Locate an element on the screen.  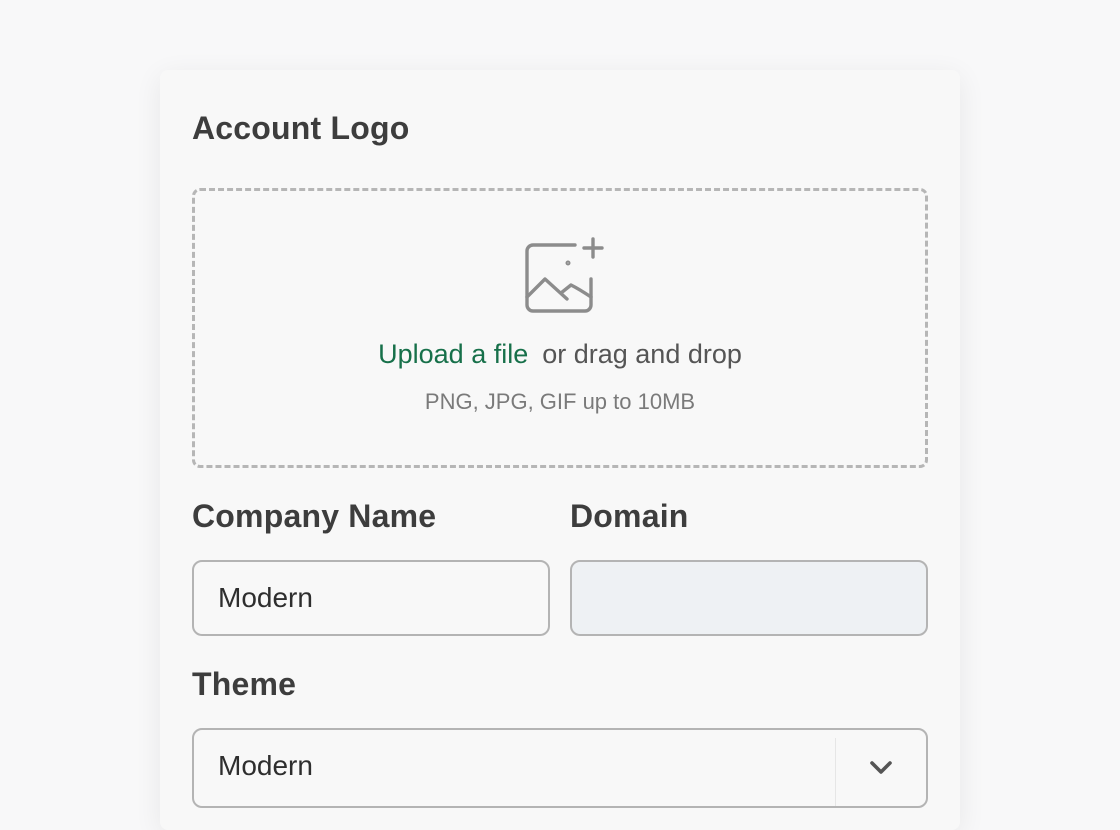
domain-label: Domain is located at coordinates (629, 516).